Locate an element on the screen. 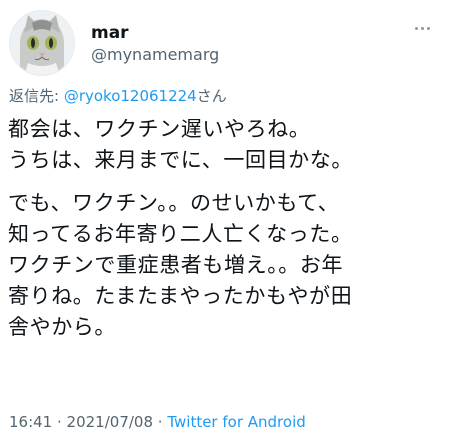 The image size is (449, 445). reply-to-mention: @ryoko12061224 is located at coordinates (130, 96).